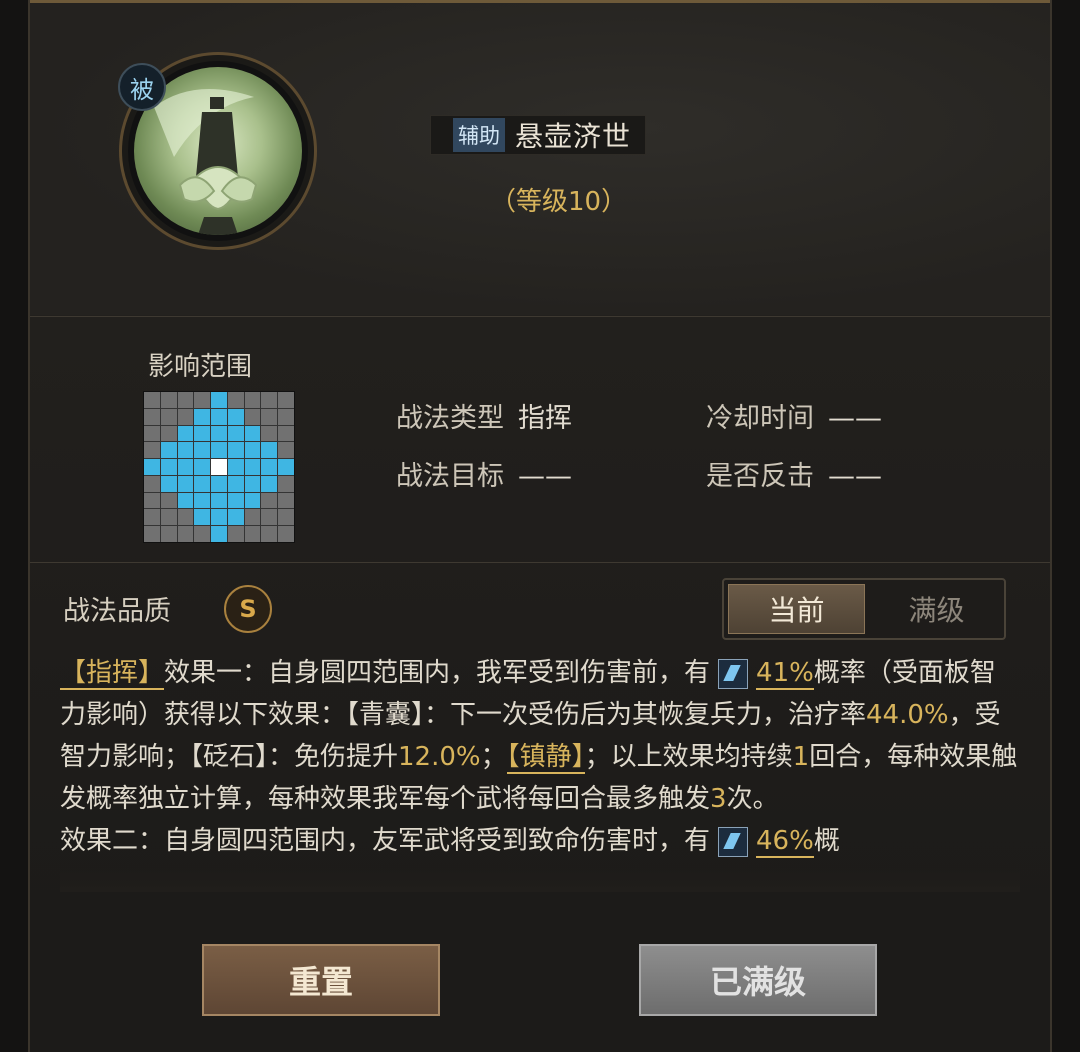 The height and width of the screenshot is (1052, 1080). Describe the element at coordinates (439, 757) in the screenshot. I see `damage-reduction: 12.0%` at that location.